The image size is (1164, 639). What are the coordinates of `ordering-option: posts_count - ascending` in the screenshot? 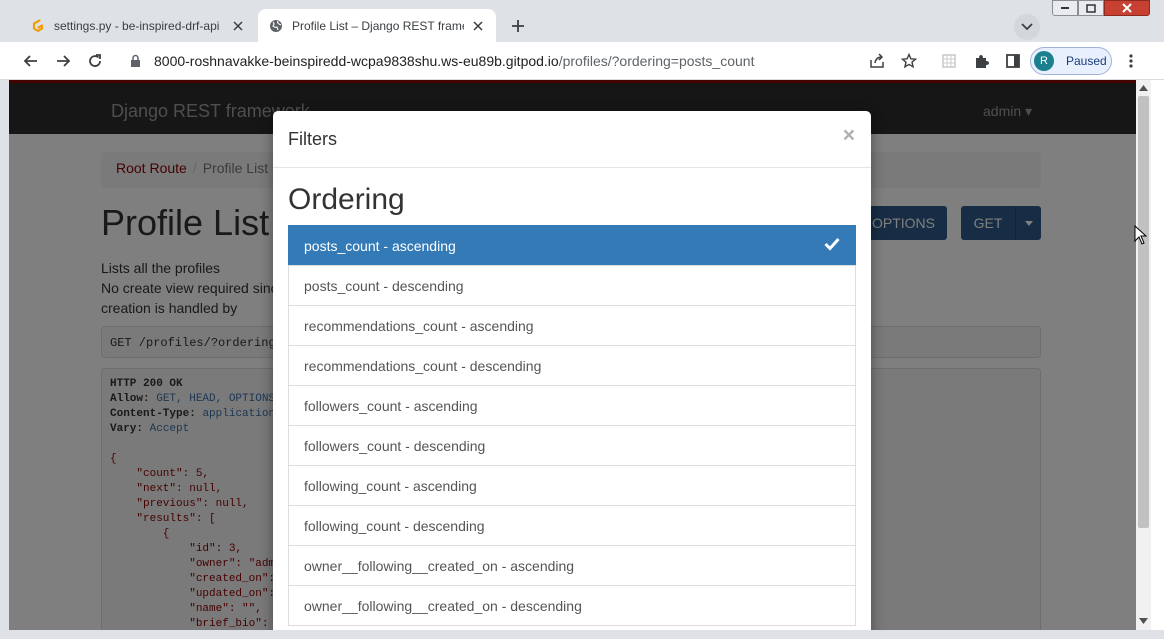 It's located at (572, 245).